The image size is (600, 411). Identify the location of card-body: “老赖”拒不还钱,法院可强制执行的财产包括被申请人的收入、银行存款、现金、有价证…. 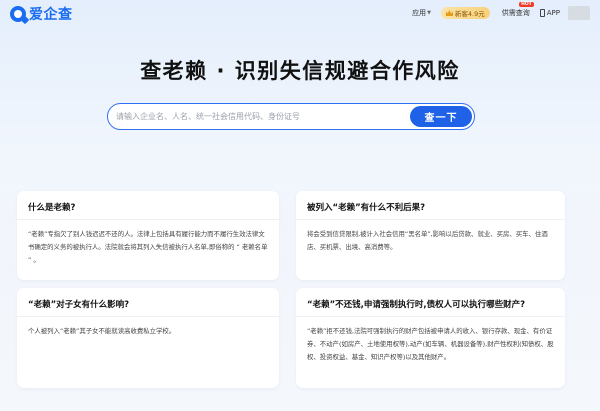
(430, 344).